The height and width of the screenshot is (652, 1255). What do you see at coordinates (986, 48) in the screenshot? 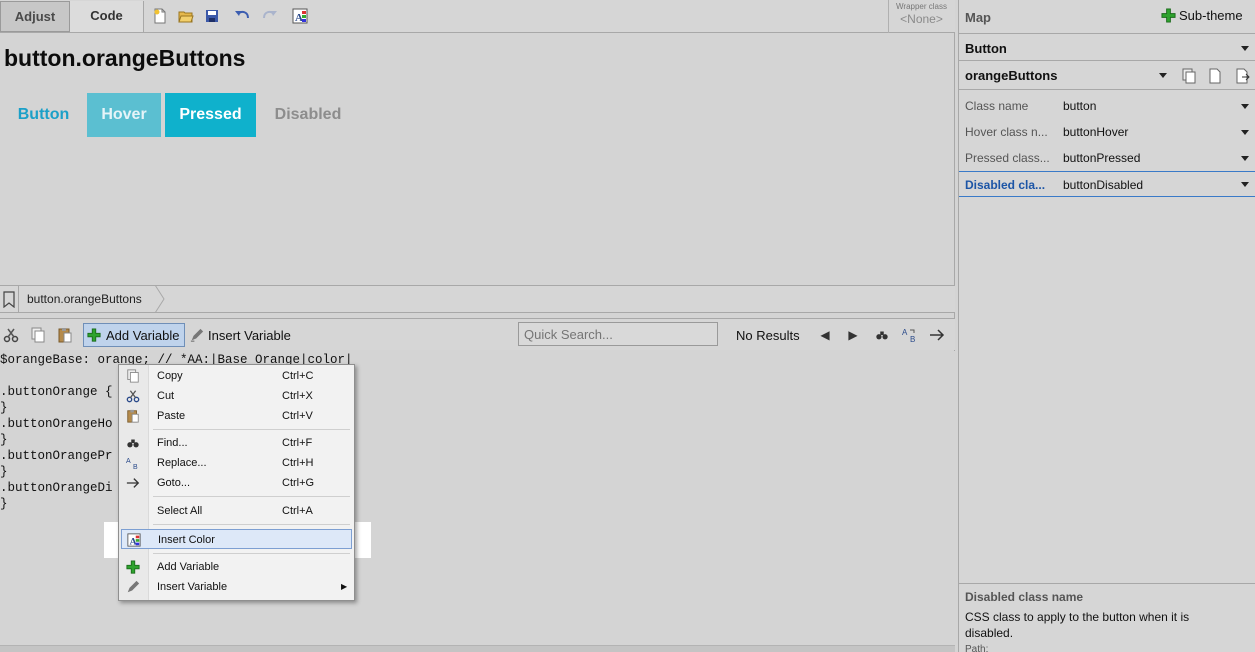
I see `type-selector-value: Button` at bounding box center [986, 48].